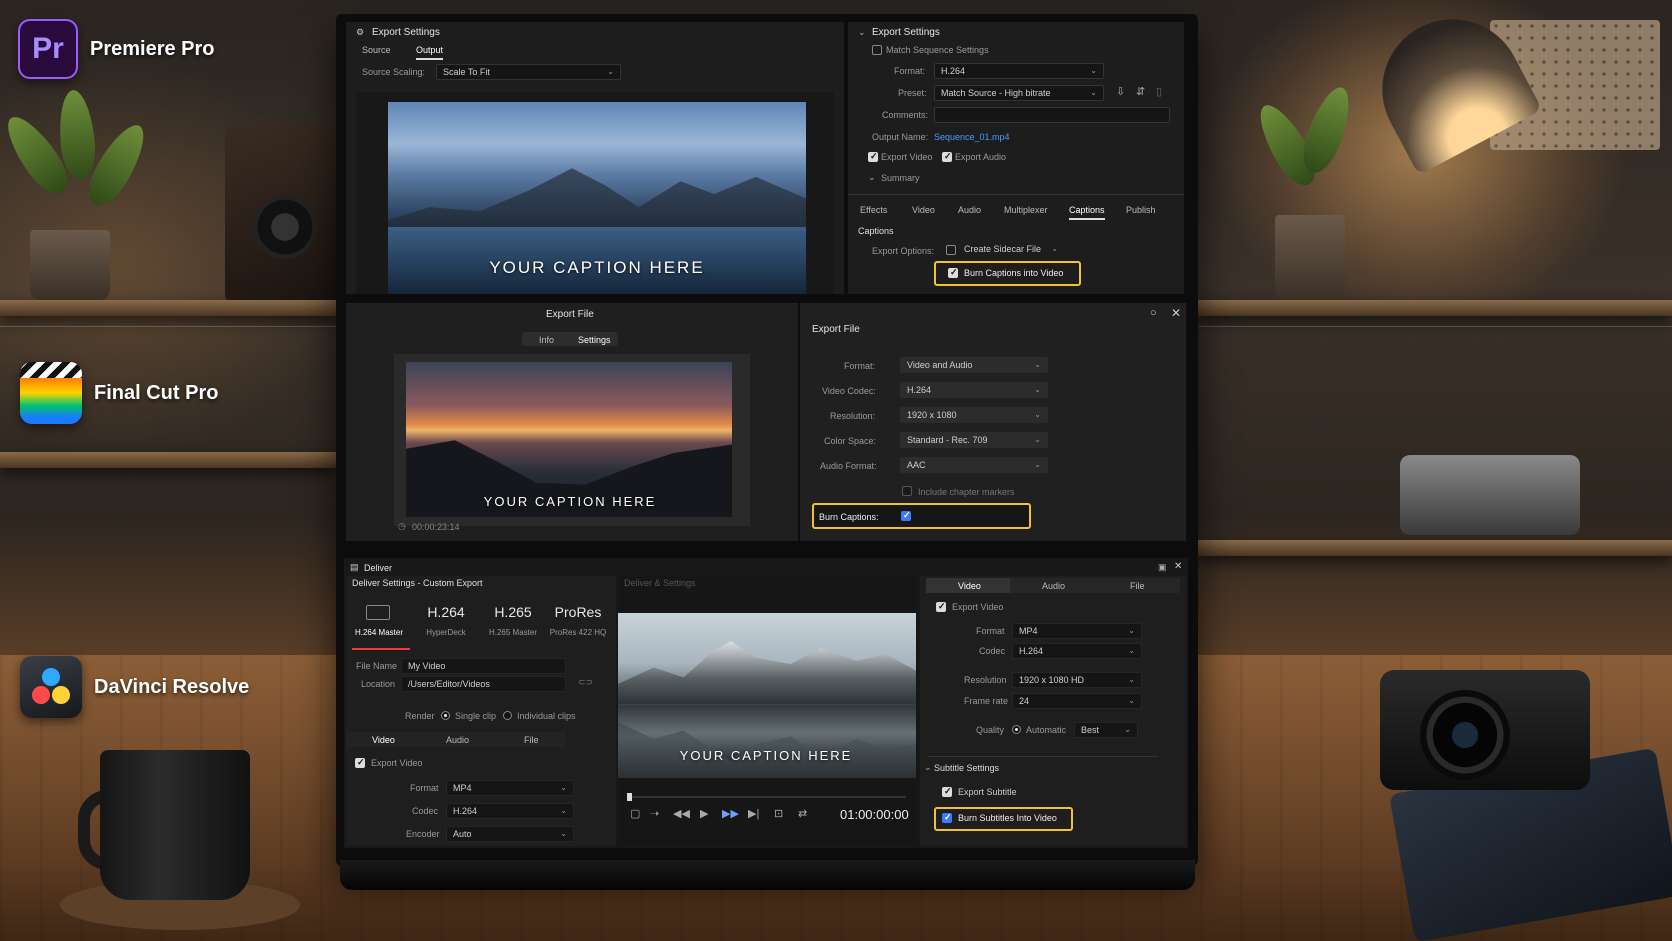 The width and height of the screenshot is (1672, 941). What do you see at coordinates (1019, 93) in the screenshot?
I see `preset-dropdown: Match Source - High bitrate ⌄` at bounding box center [1019, 93].